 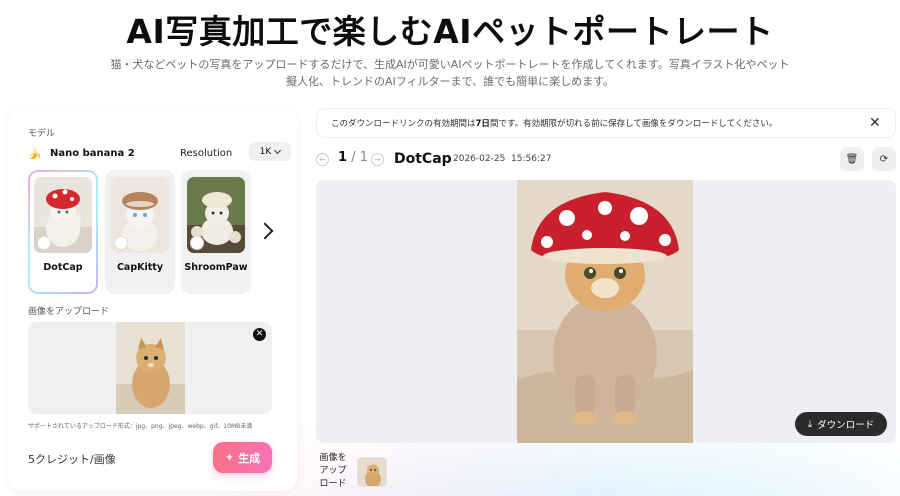 I want to click on result-timestamp: 2026-02-25 15:56:27, so click(x=502, y=159).